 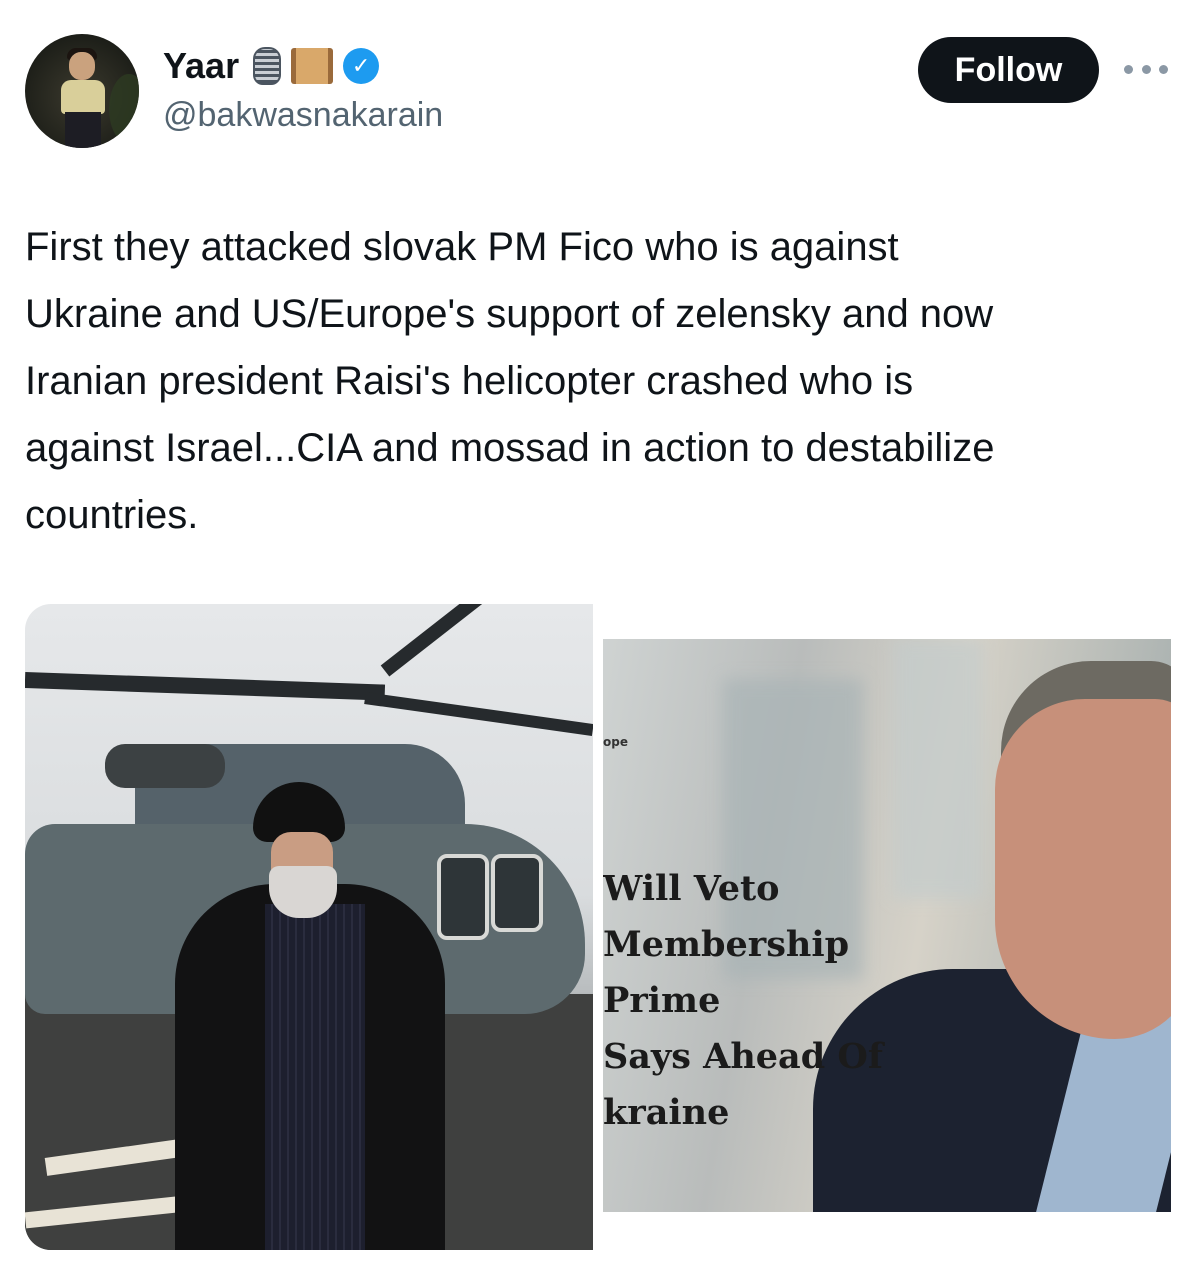 What do you see at coordinates (303, 892) in the screenshot?
I see `person-beard` at bounding box center [303, 892].